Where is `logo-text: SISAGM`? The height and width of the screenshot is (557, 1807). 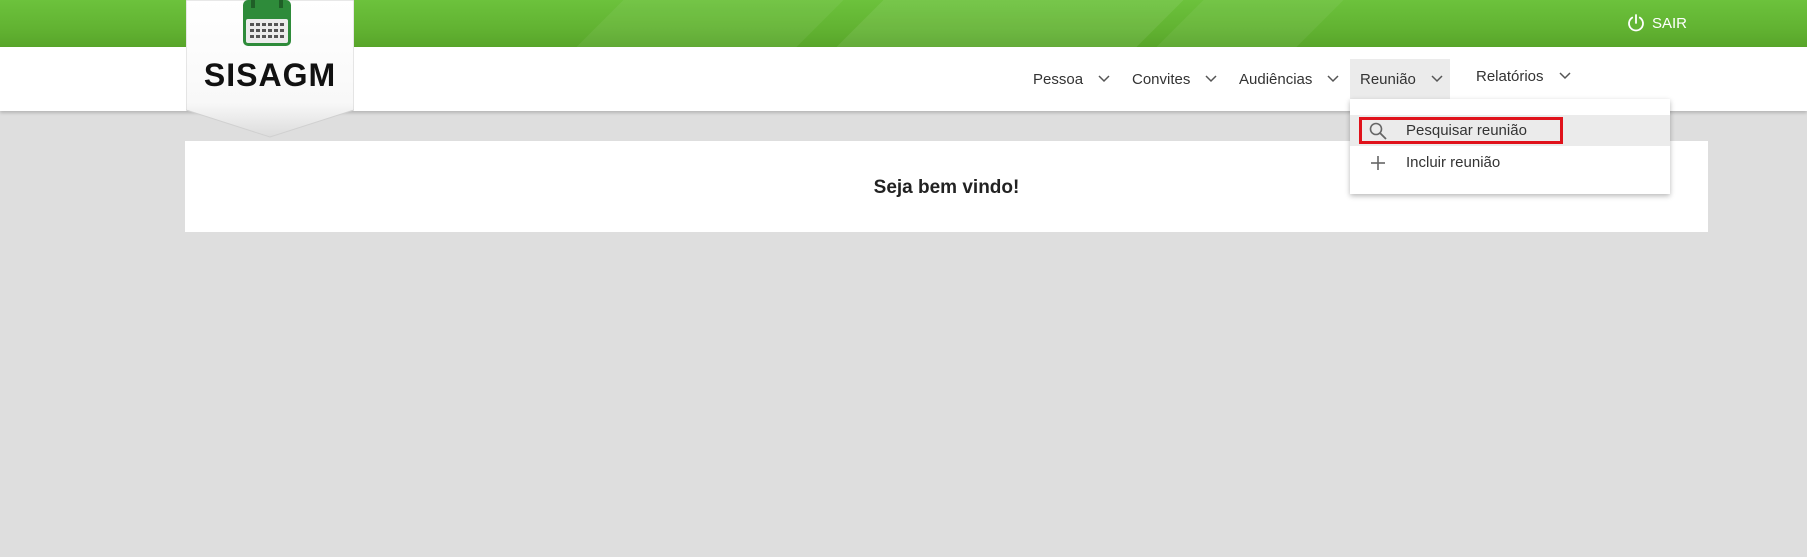 logo-text: SISAGM is located at coordinates (270, 75).